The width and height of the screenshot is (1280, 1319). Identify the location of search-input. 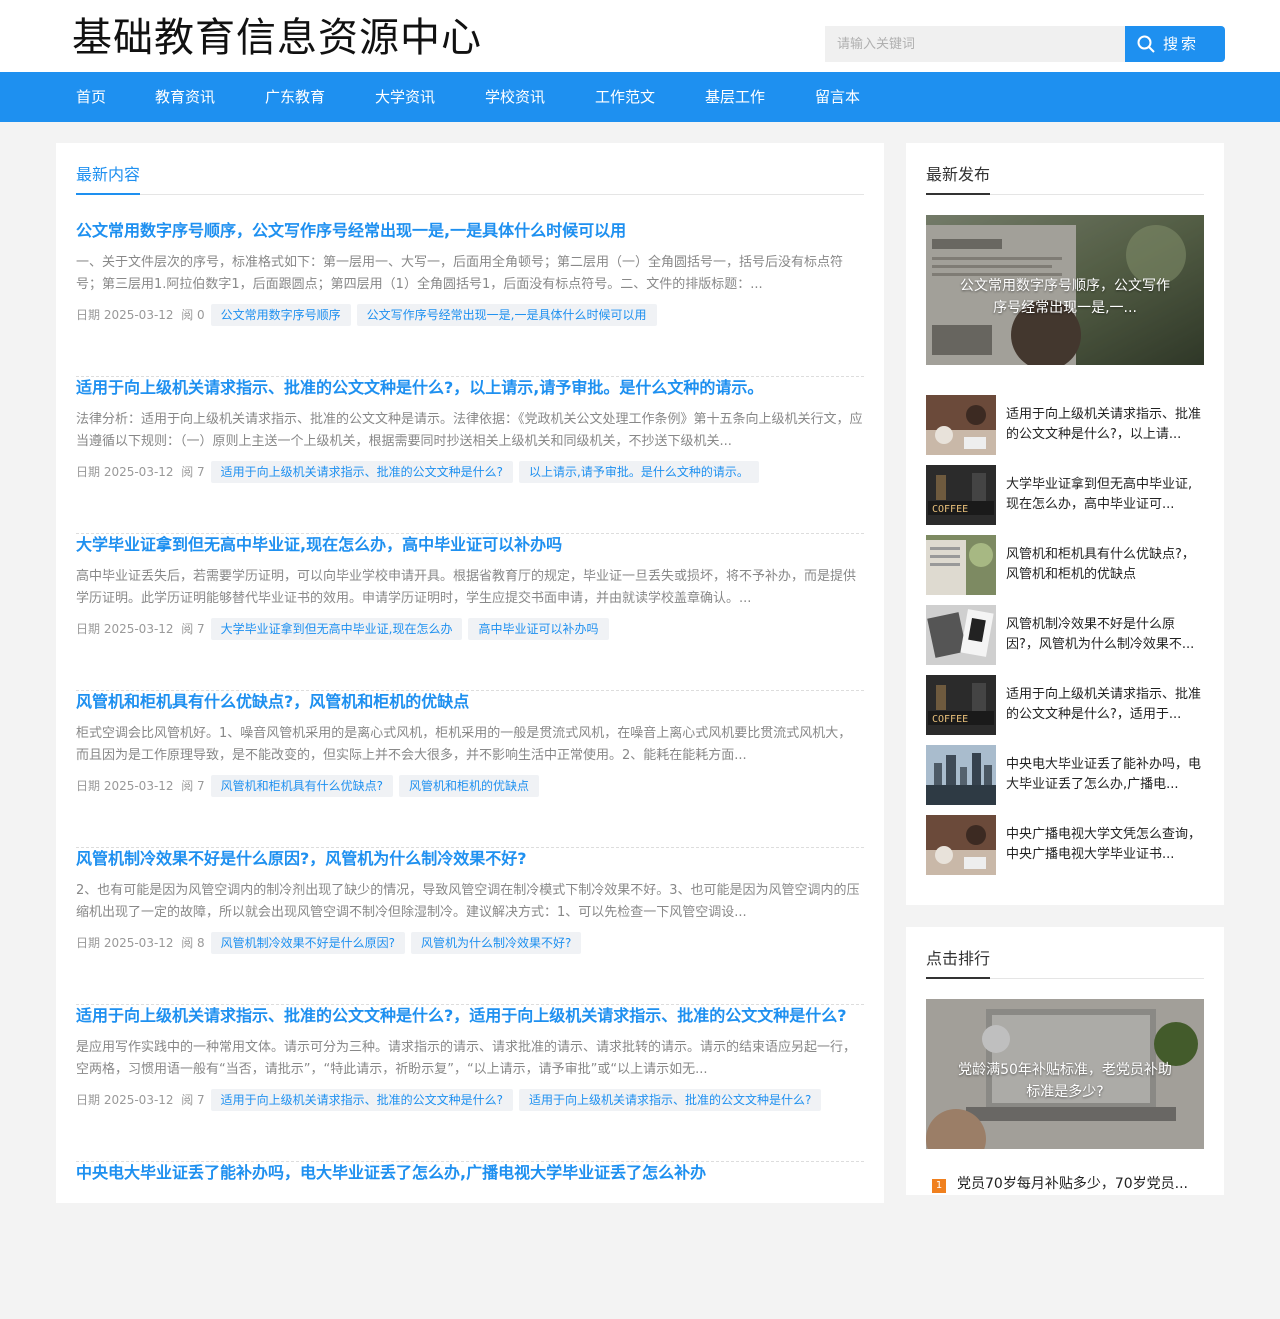
(975, 44).